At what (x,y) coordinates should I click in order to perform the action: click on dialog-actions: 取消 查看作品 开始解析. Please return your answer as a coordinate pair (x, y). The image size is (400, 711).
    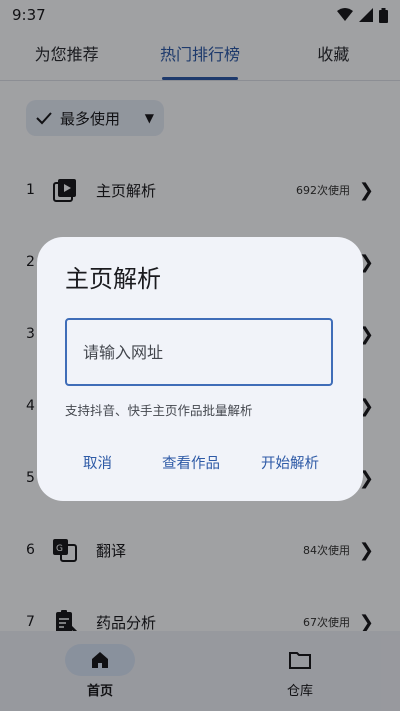
    Looking at the image, I should click on (200, 464).